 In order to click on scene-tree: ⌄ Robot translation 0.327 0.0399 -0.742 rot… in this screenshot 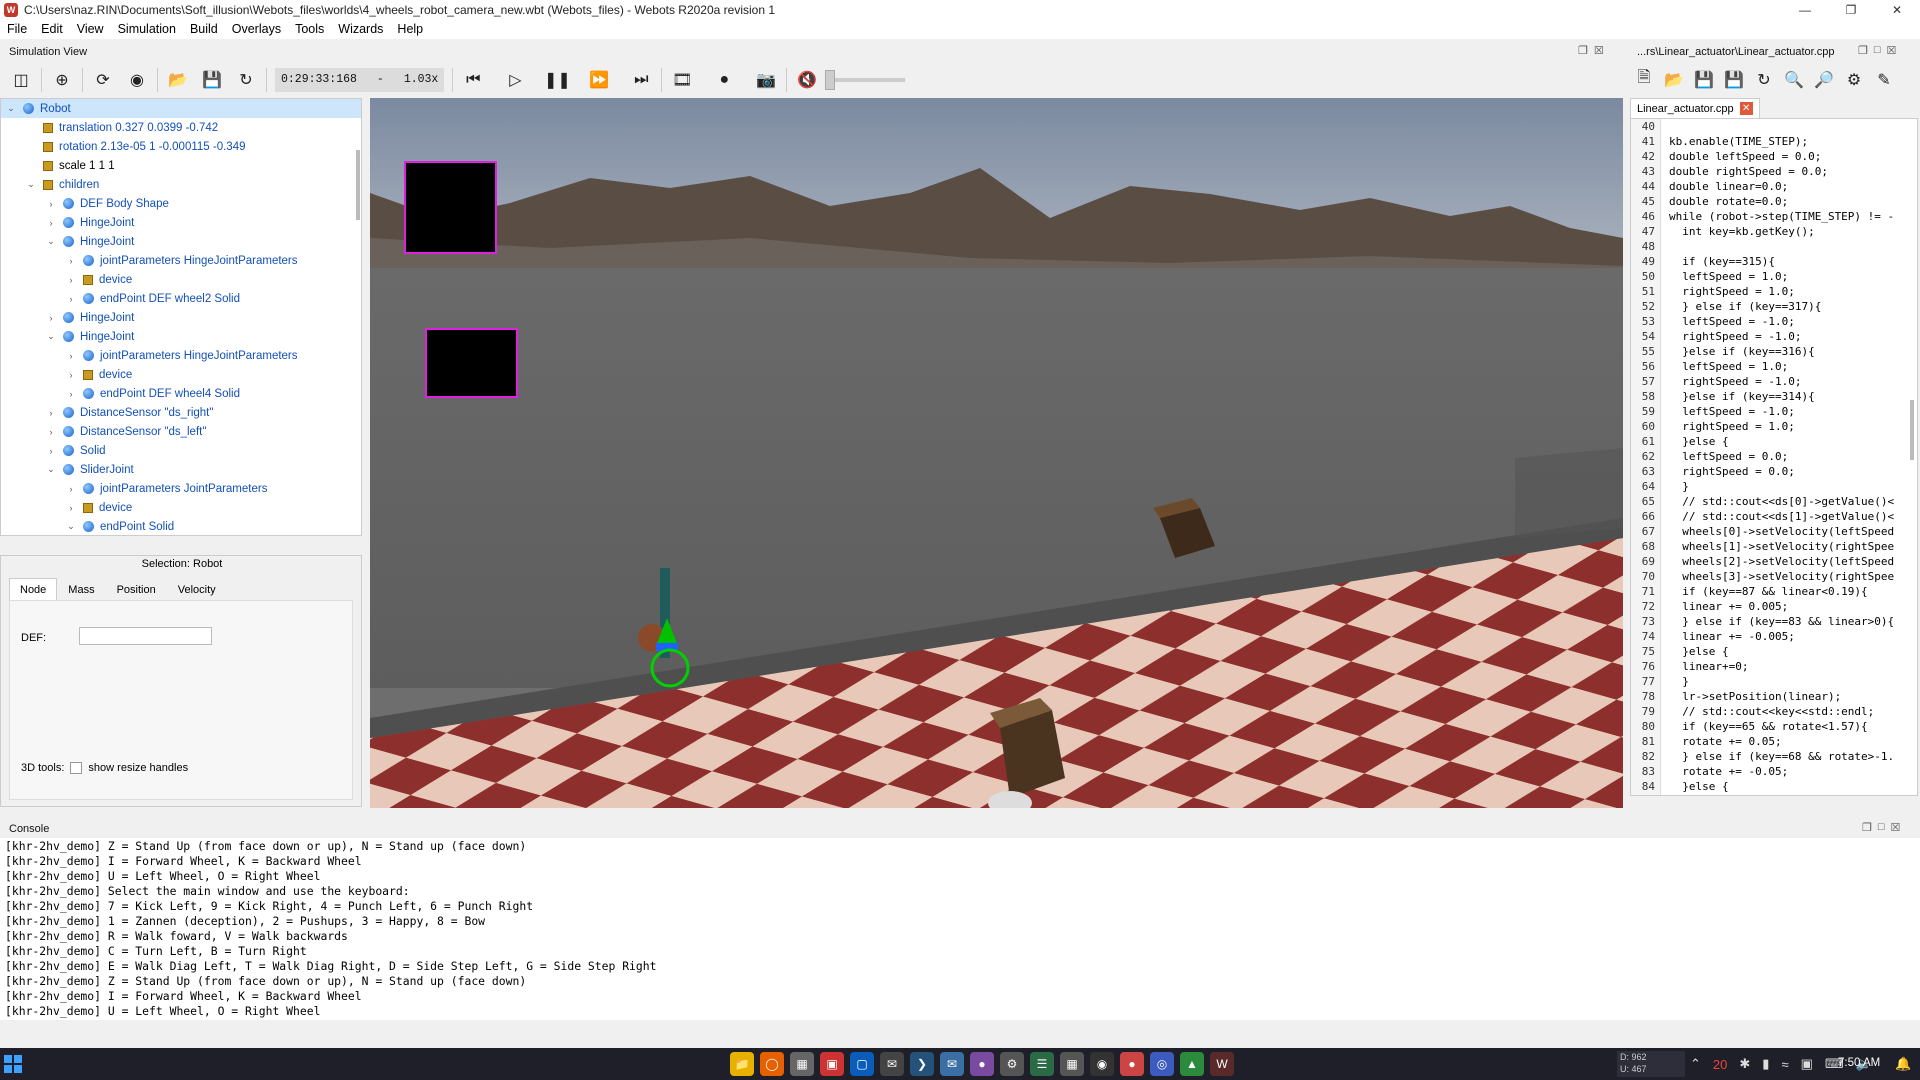, I will do `click(181, 317)`.